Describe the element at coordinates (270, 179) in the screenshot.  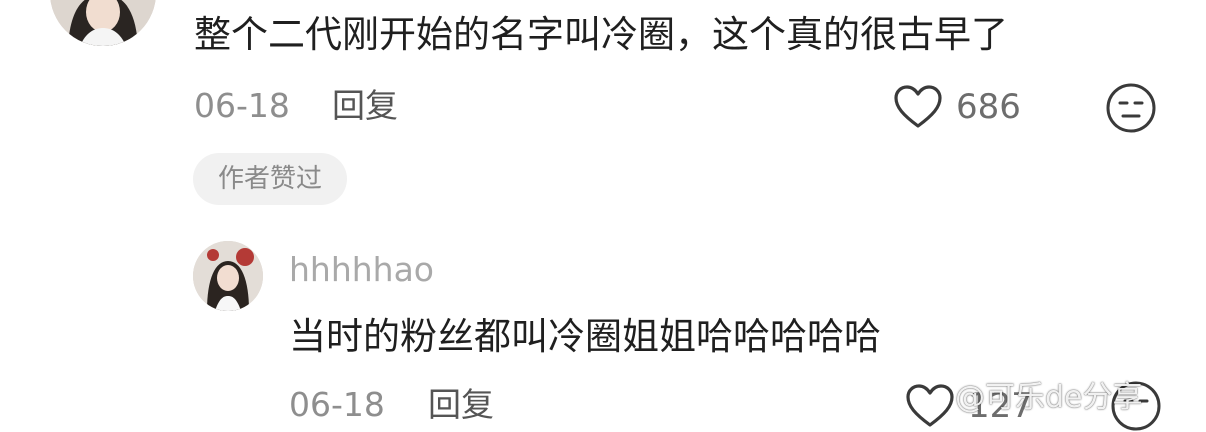
I see `author-liked-badge: 作者赞过` at that location.